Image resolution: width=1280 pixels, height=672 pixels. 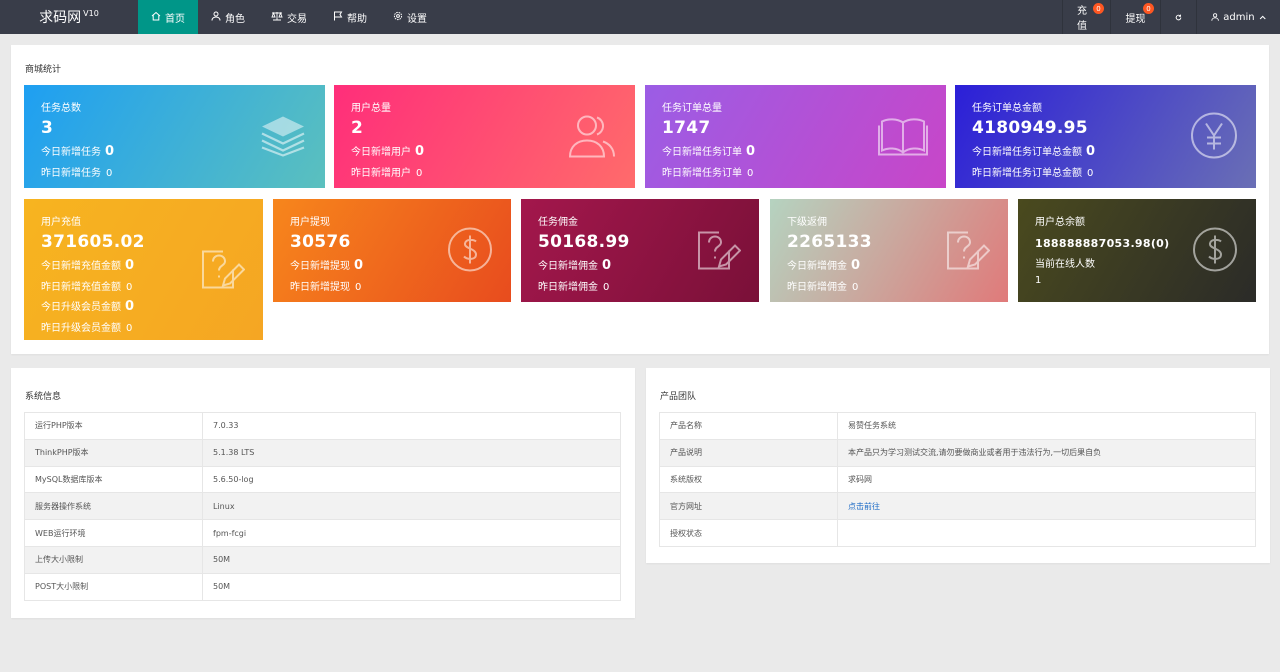 I want to click on row-value: 点击前往, so click(x=1046, y=506).